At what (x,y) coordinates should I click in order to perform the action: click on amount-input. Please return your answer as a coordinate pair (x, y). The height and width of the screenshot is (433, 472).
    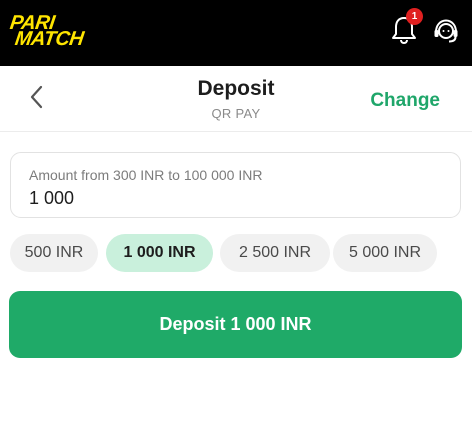
    Looking at the image, I should click on (229, 198).